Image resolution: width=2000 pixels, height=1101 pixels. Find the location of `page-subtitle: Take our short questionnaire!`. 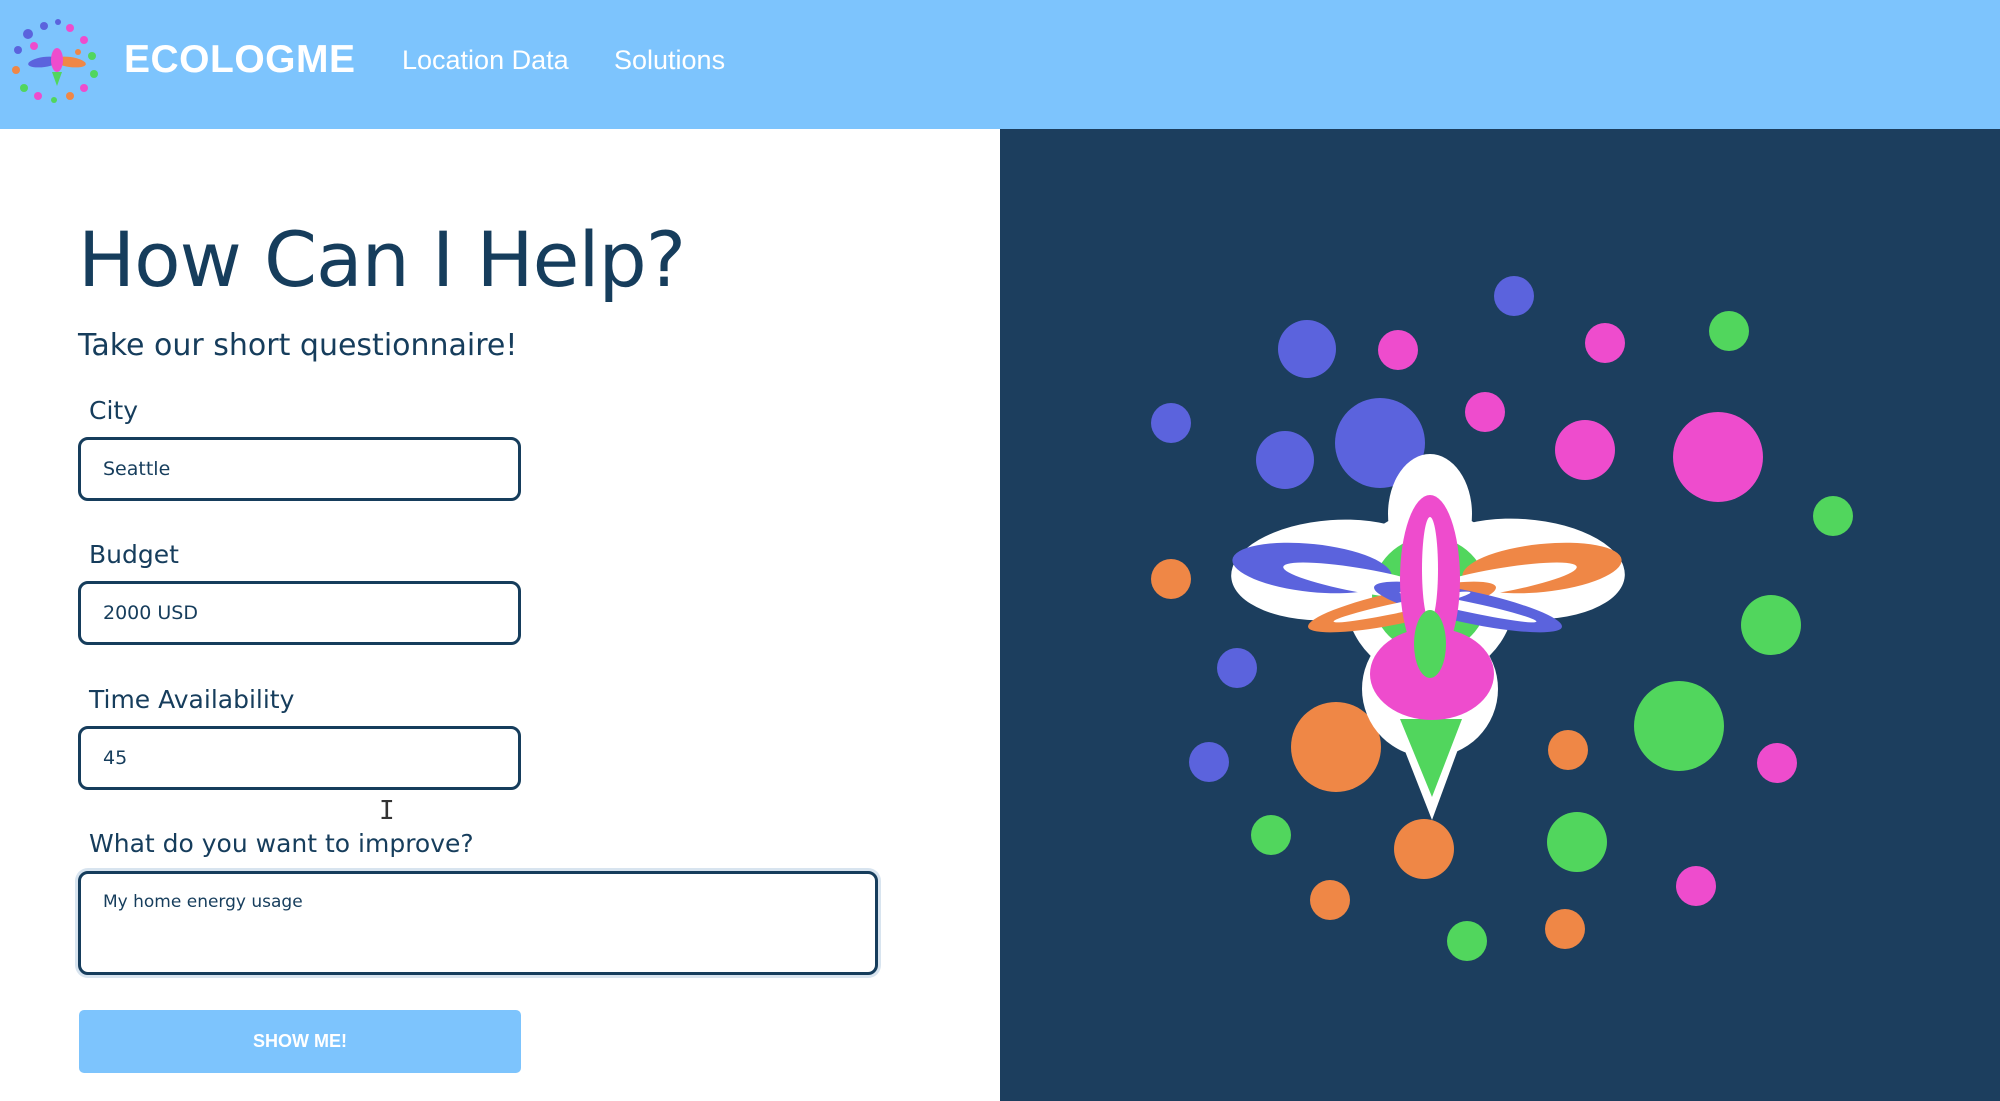

page-subtitle: Take our short questionnaire! is located at coordinates (298, 345).